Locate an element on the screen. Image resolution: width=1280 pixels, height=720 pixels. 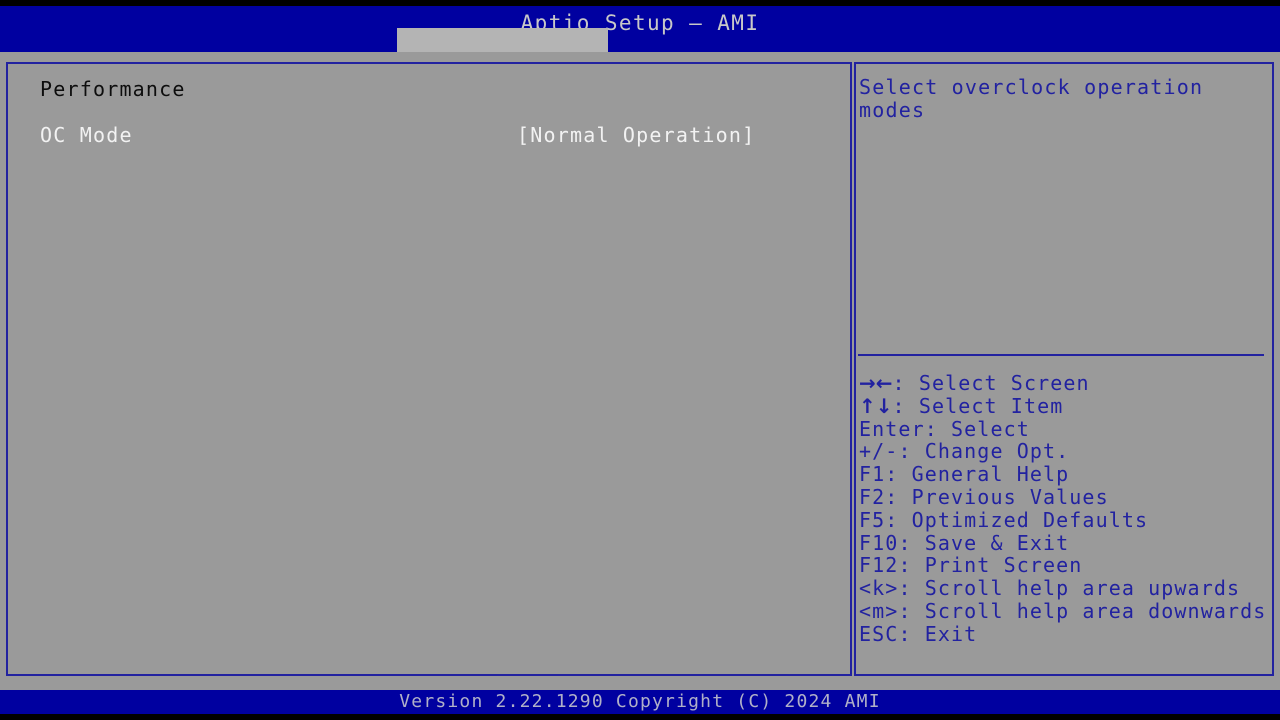
key-legend-row: F2: Previous Values is located at coordinates (1064, 497).